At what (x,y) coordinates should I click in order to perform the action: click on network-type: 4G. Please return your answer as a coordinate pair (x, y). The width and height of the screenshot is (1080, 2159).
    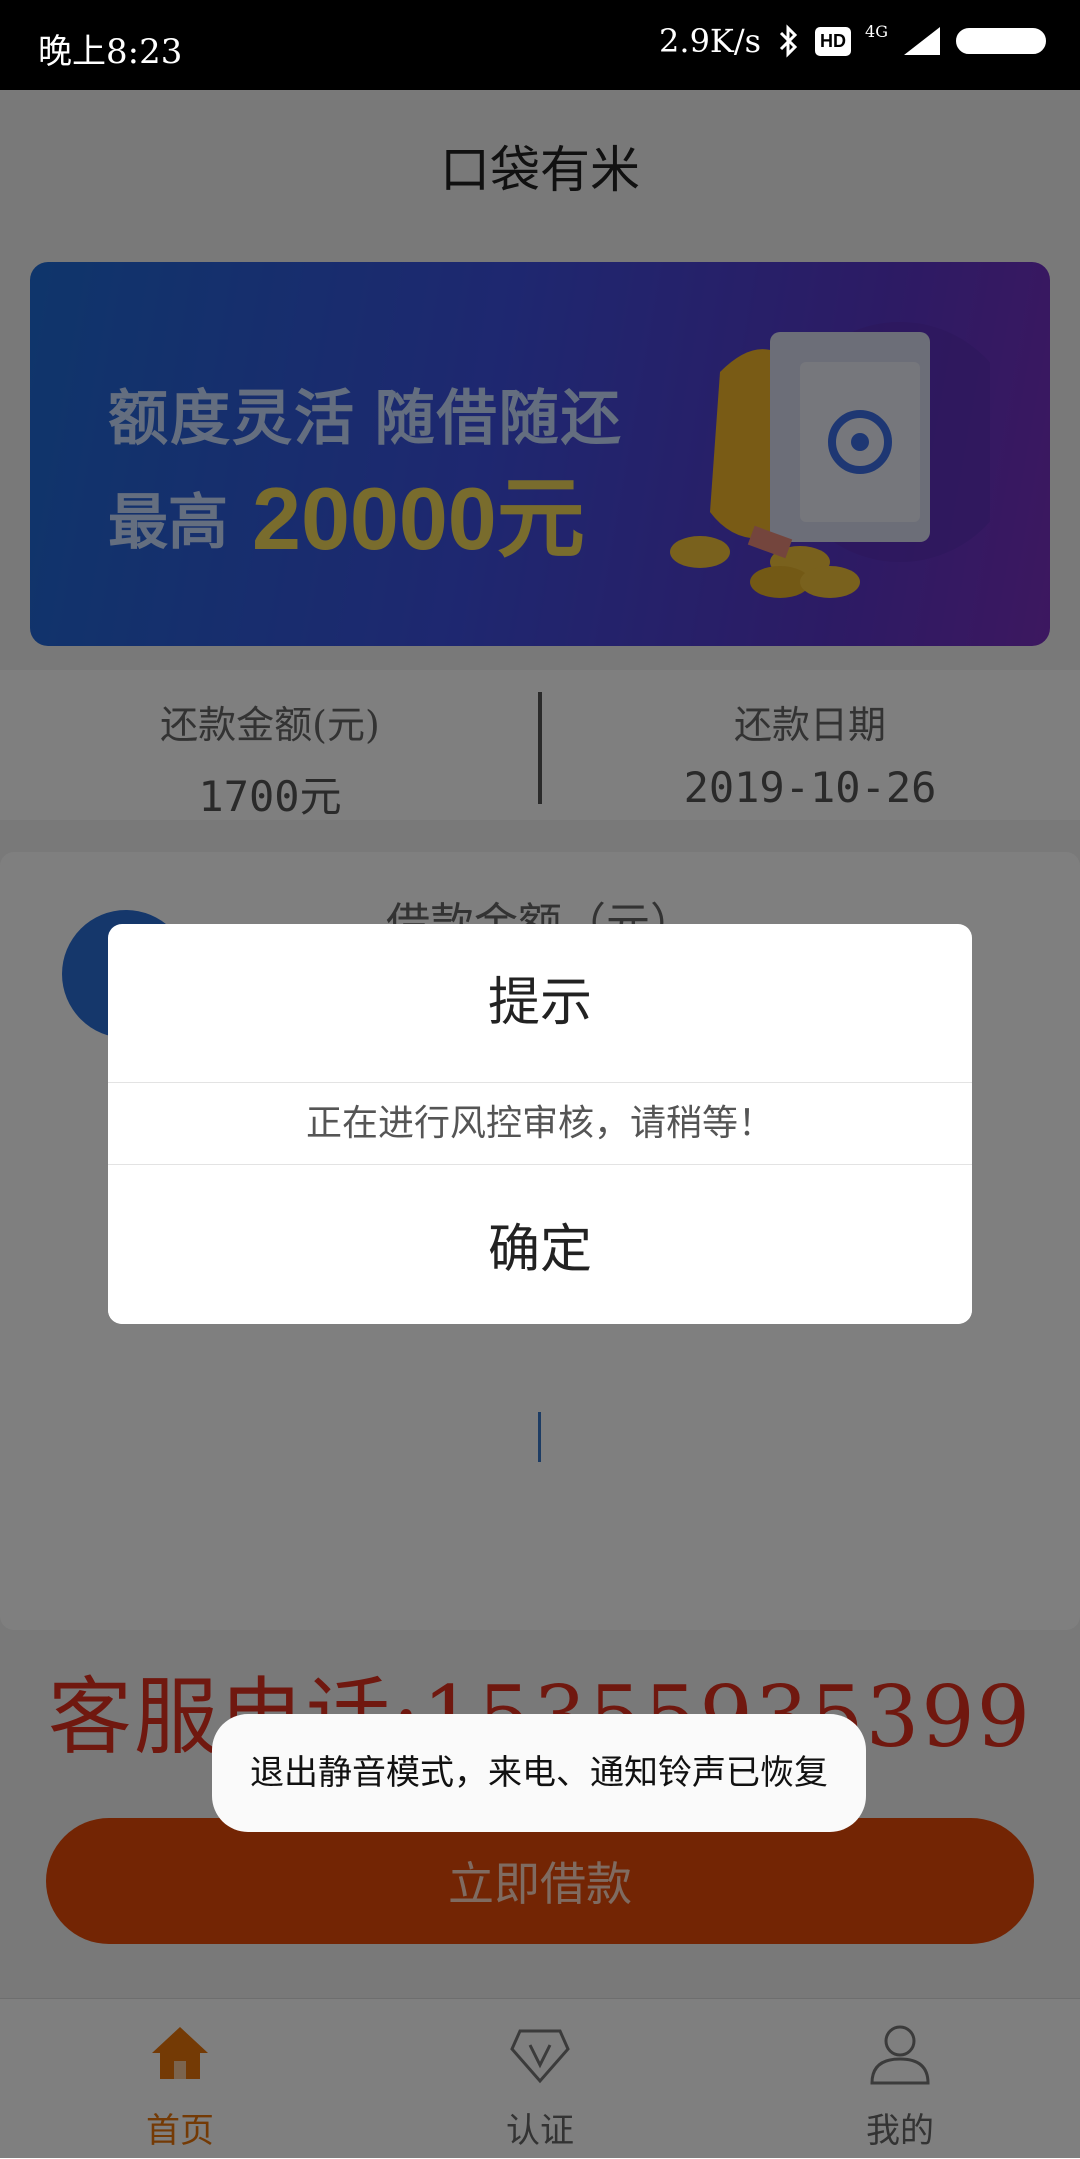
    Looking at the image, I should click on (876, 31).